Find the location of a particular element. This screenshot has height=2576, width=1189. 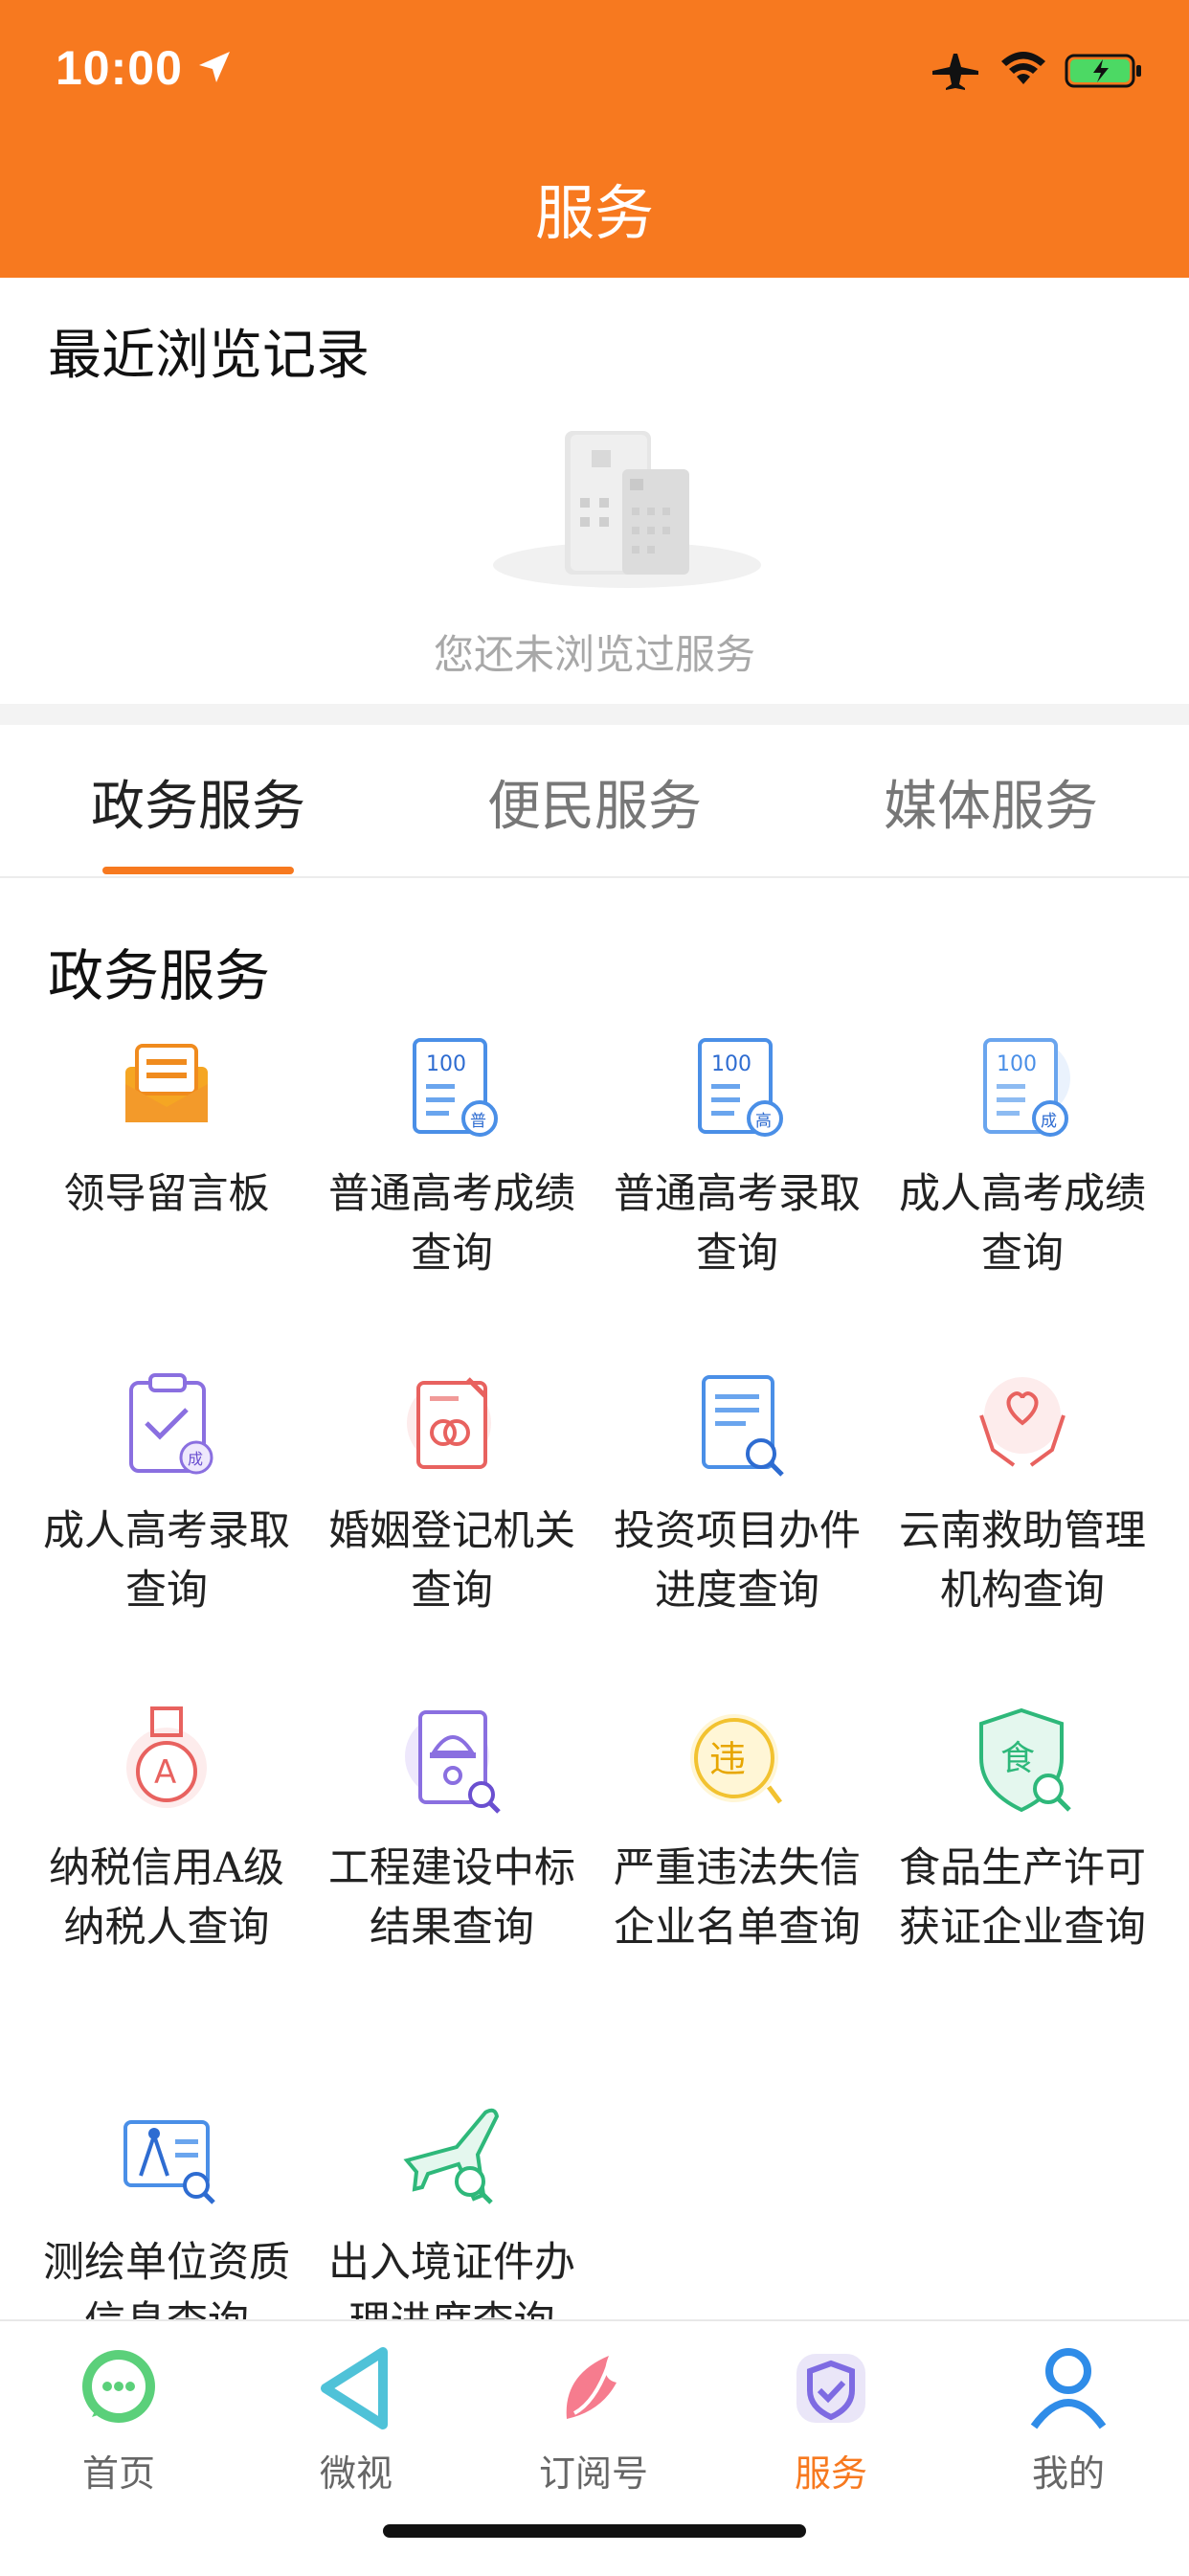

nav-label: 我的 is located at coordinates (1068, 2473).